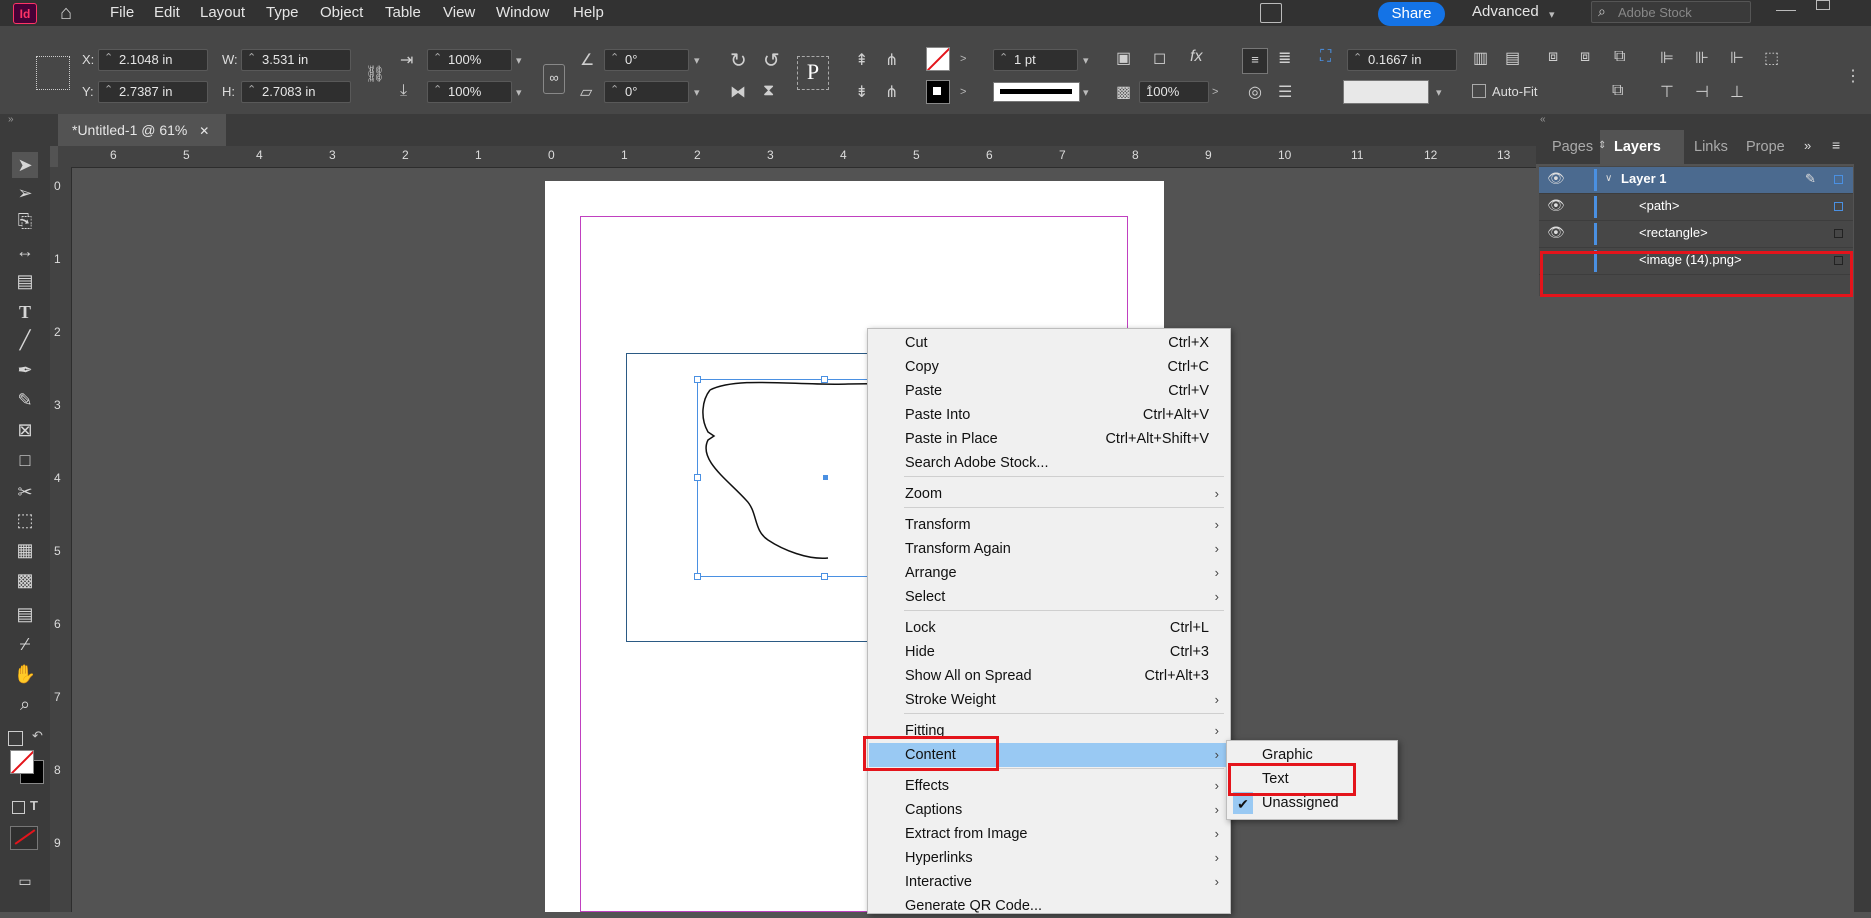 This screenshot has width=1871, height=918. I want to click on drop-shadow-icon: ◻, so click(1159, 58).